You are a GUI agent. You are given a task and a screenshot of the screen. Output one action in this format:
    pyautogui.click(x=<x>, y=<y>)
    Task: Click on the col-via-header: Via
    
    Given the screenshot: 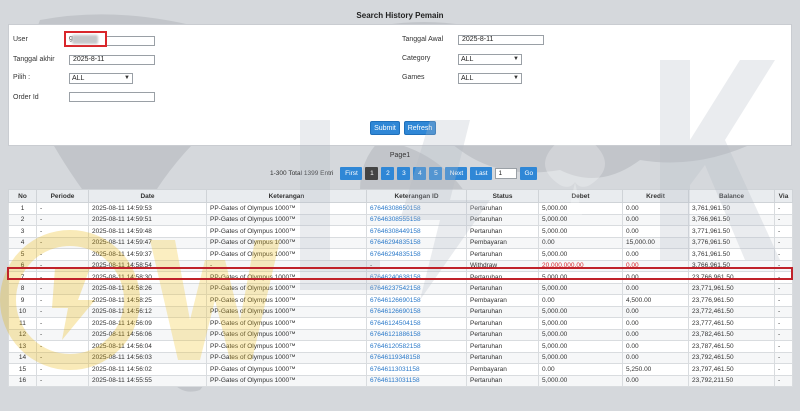 What is the action you would take?
    pyautogui.click(x=783, y=196)
    